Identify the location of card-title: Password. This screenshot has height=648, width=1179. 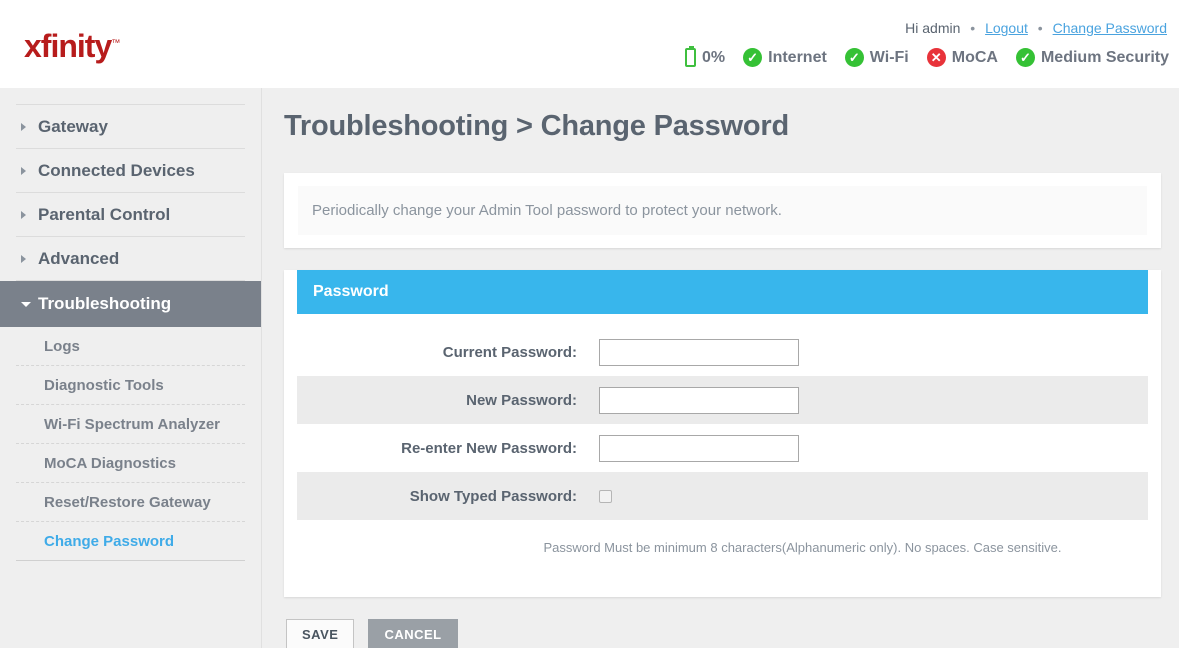
(722, 292).